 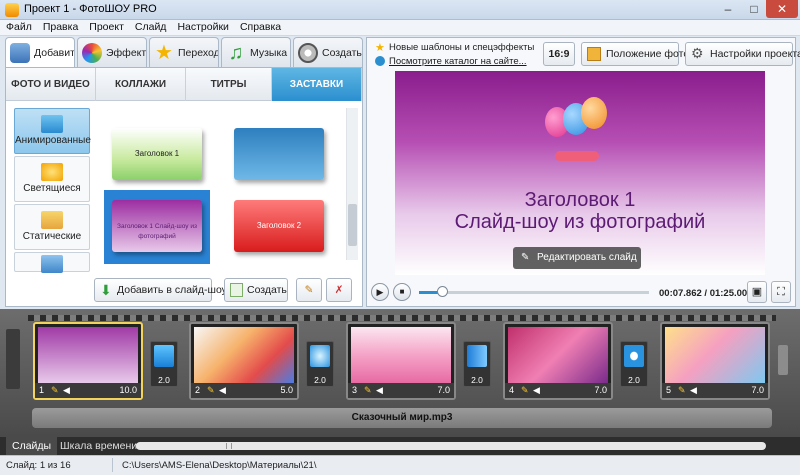 I want to click on template-title-green: Заголовок 1, so click(x=157, y=154).